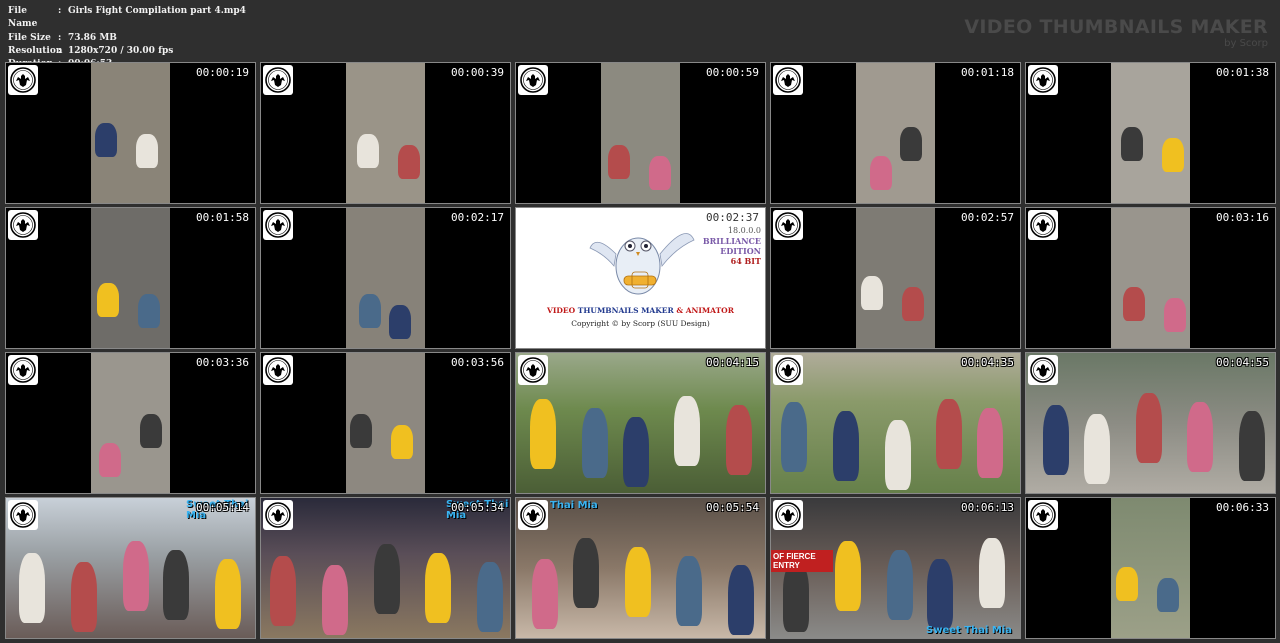 The image size is (1280, 643). I want to click on video-thumbnail: 00:03:36, so click(130, 423).